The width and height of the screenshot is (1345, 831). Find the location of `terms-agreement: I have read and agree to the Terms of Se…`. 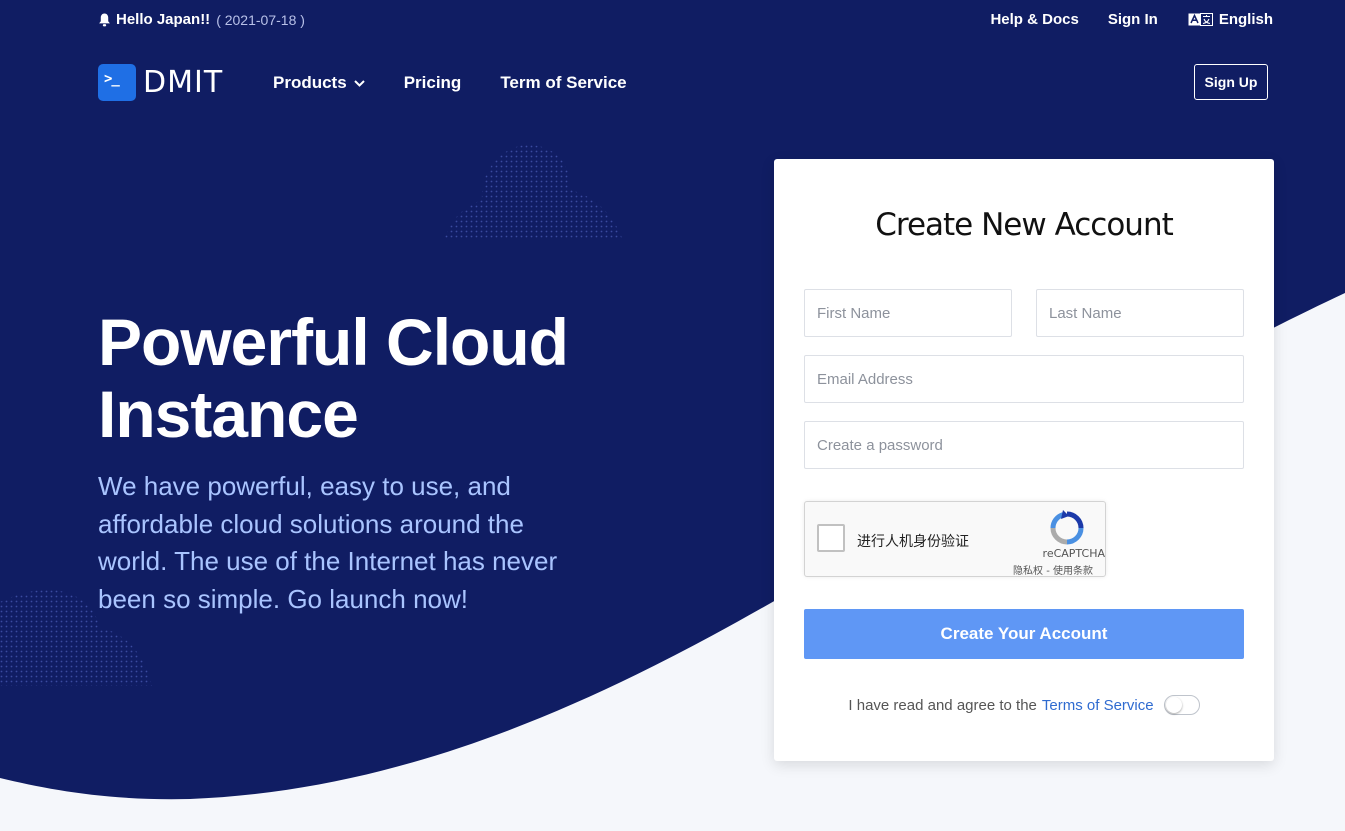

terms-agreement: I have read and agree to the Terms of Se… is located at coordinates (1024, 705).